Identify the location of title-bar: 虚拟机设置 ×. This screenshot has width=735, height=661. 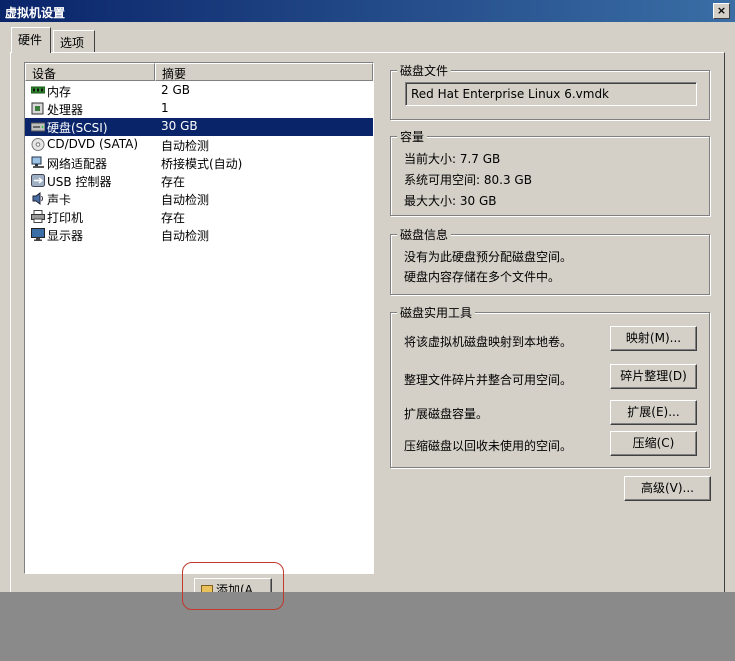
(367, 11).